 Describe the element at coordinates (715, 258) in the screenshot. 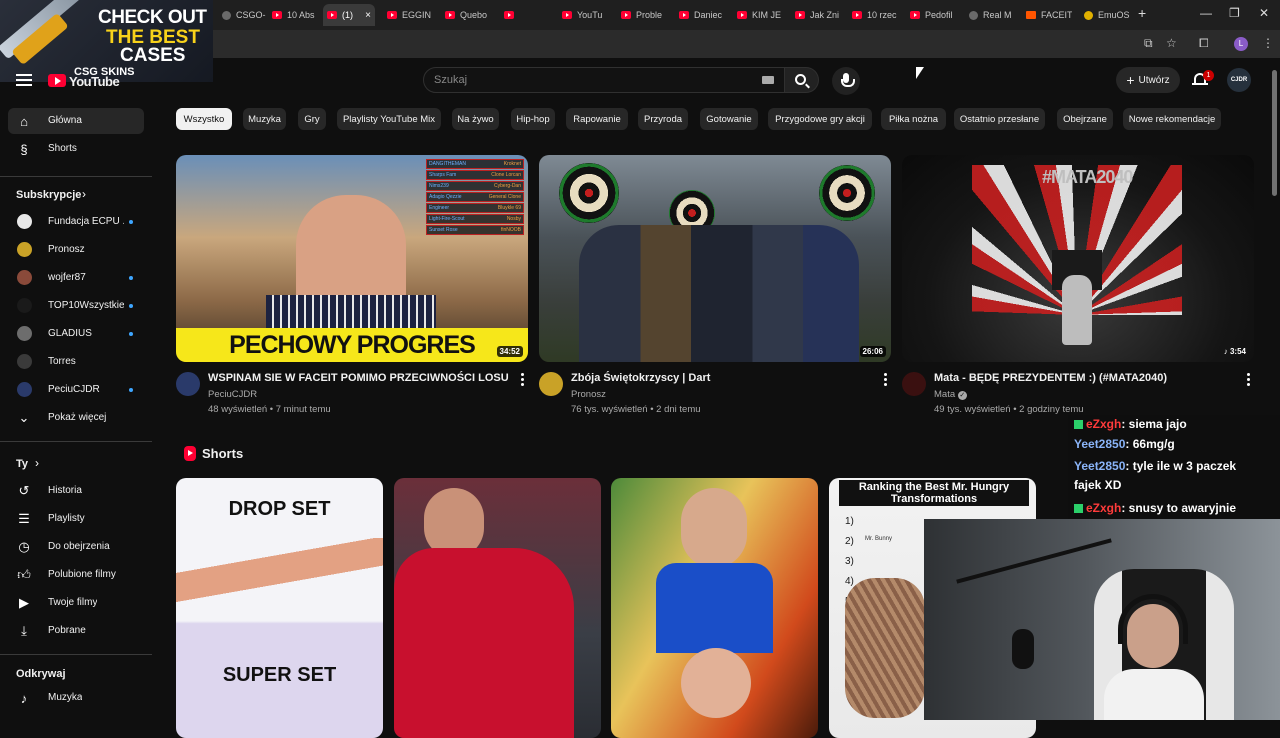

I see `video-thumbnail: 26:06` at that location.